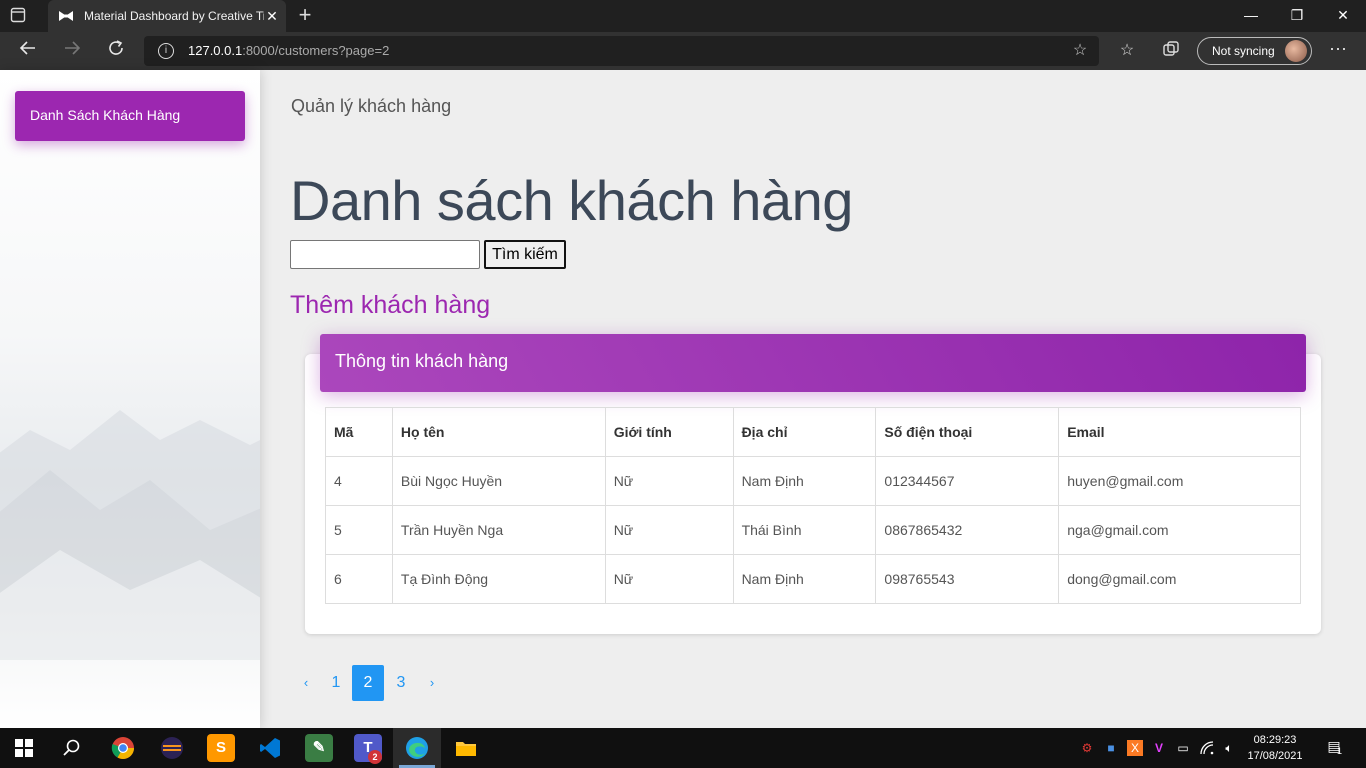 The height and width of the screenshot is (768, 1366). I want to click on sidebar-item-customer-list: Danh Sách Khách Hàng, so click(130, 116).